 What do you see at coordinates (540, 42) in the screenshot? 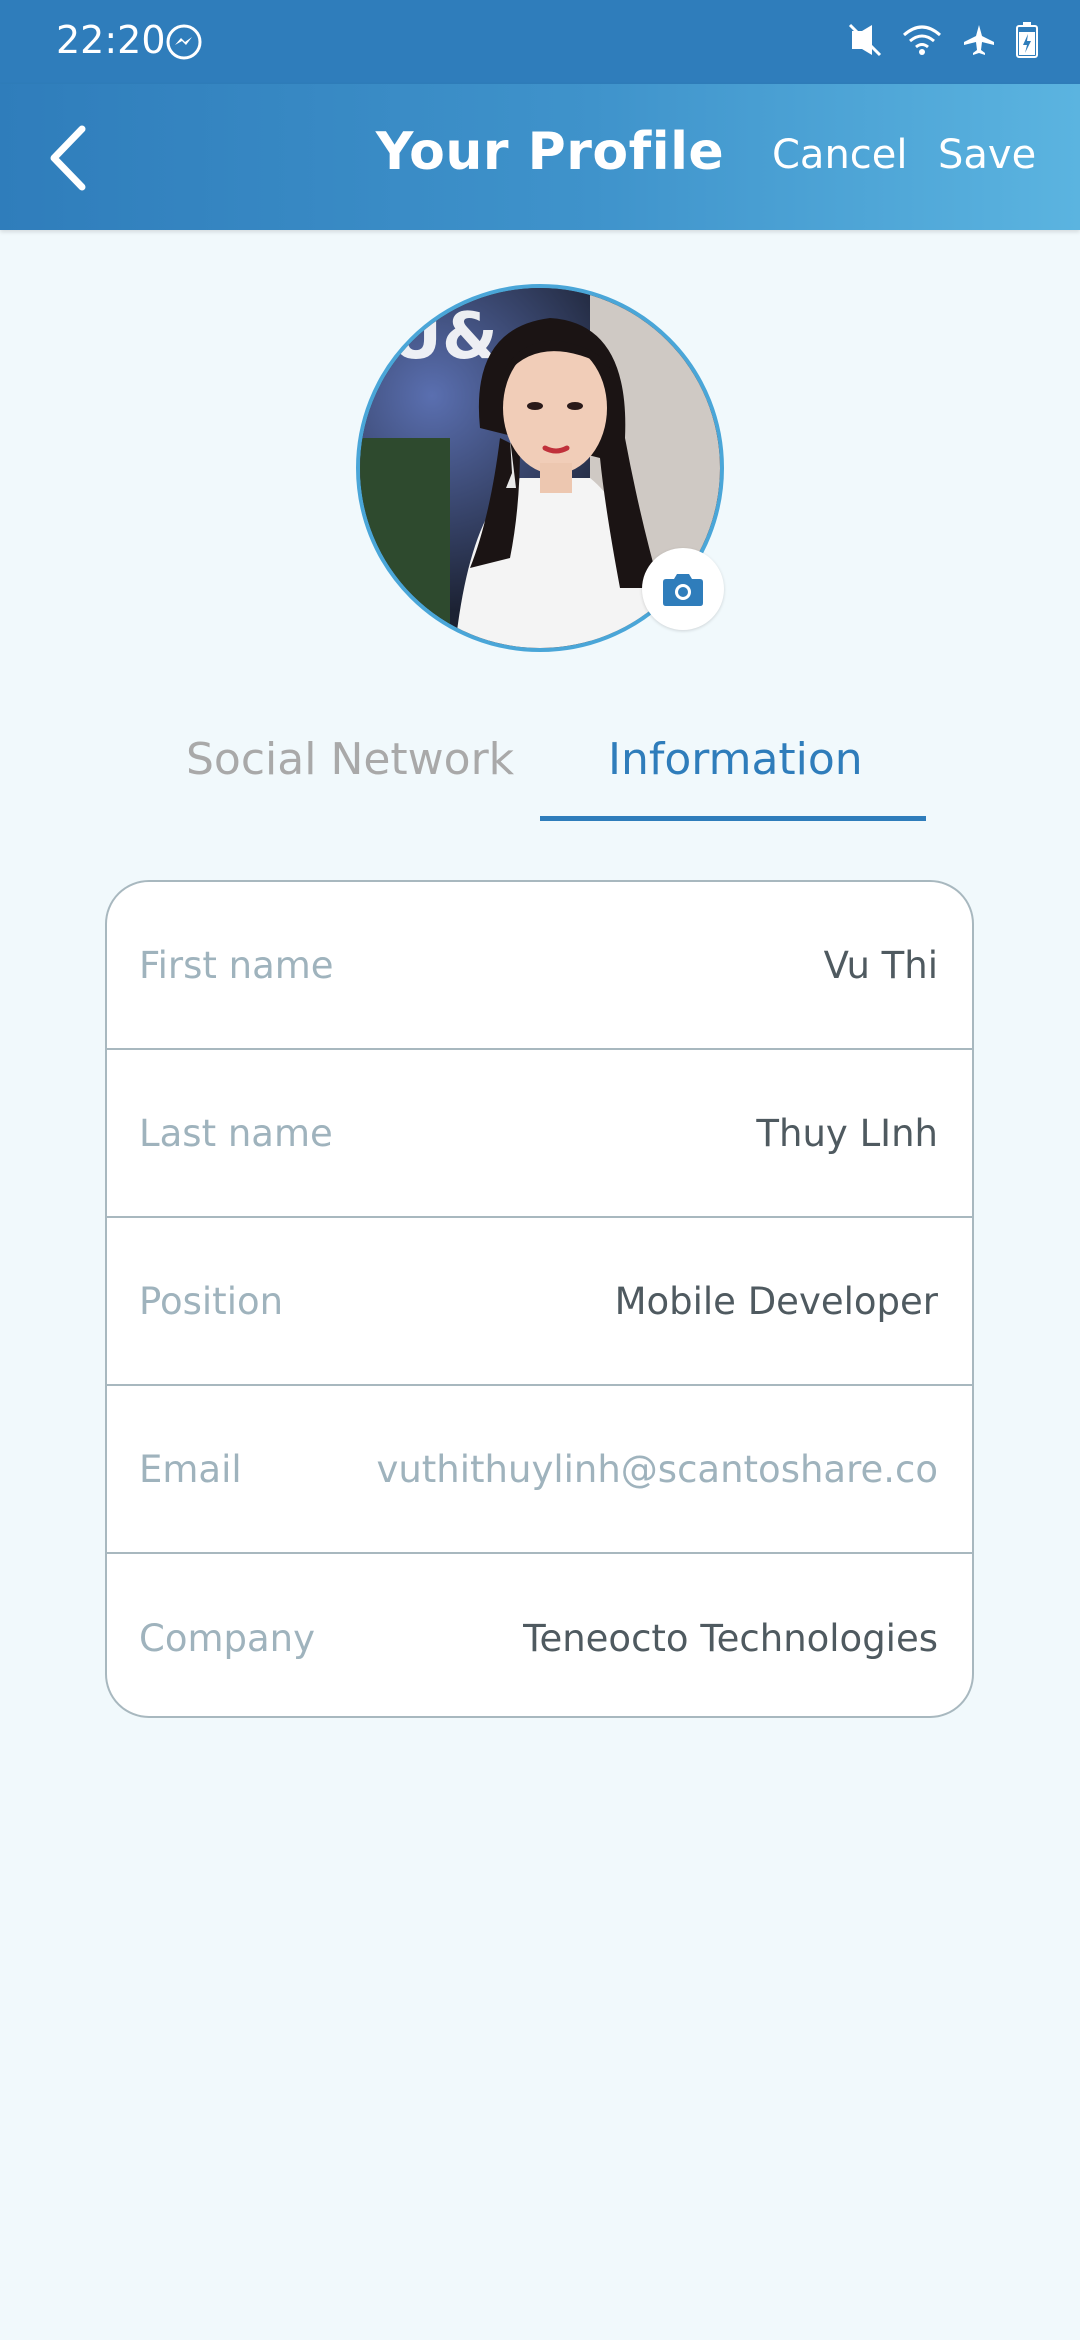
I see `status-bar: 22:20` at bounding box center [540, 42].